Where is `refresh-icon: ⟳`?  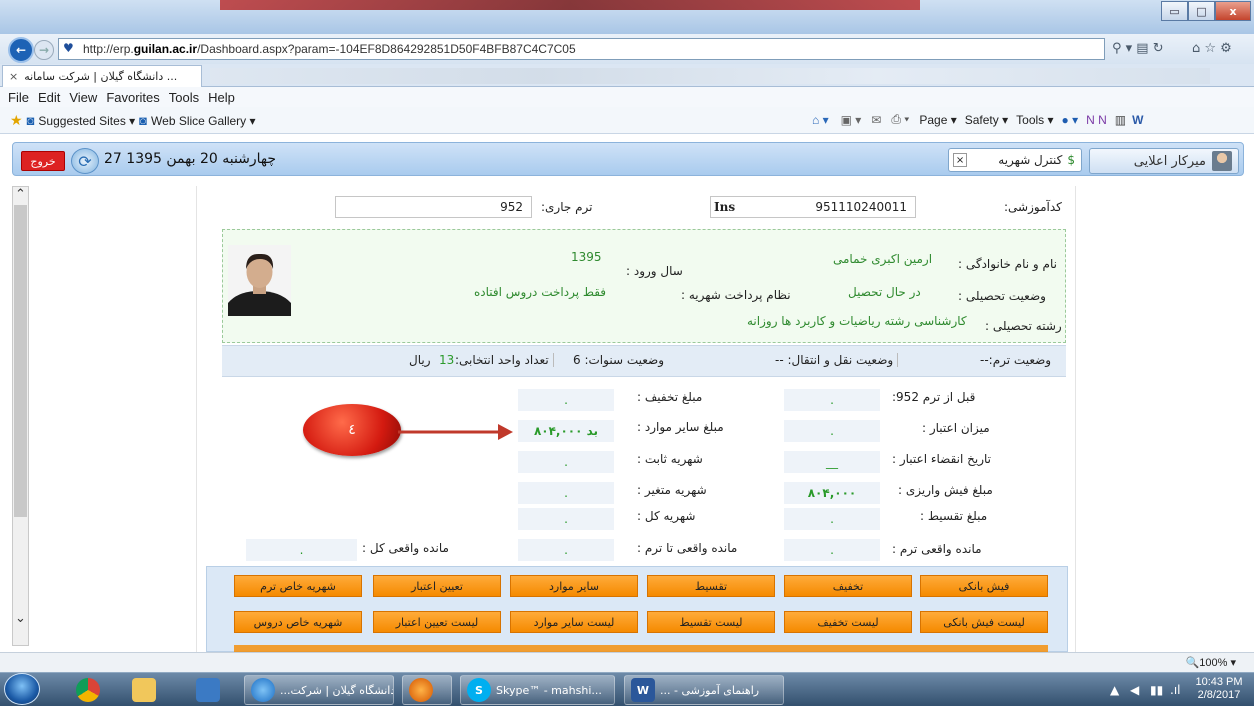 refresh-icon: ⟳ is located at coordinates (85, 161).